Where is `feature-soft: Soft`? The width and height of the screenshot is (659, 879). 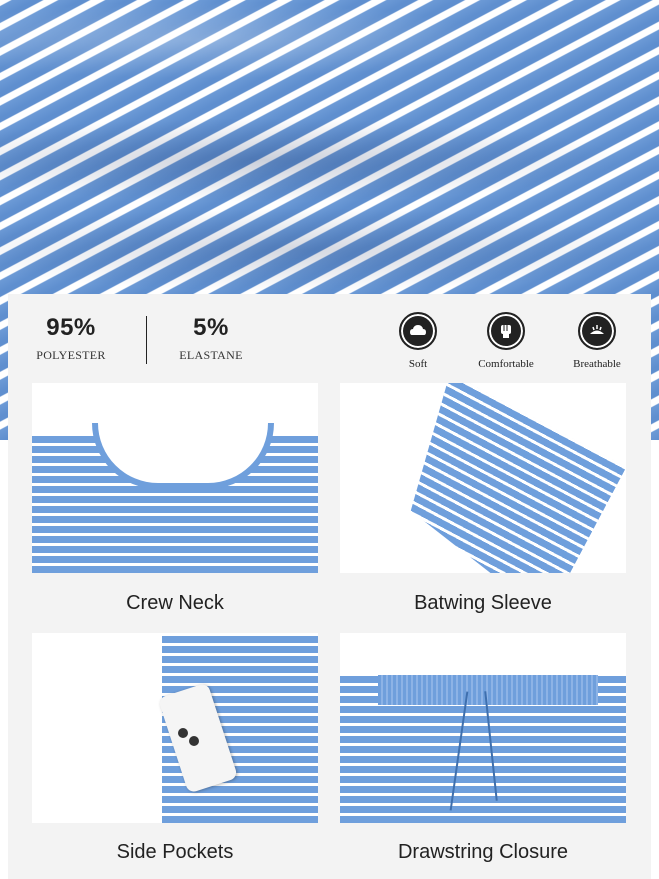
feature-soft: Soft is located at coordinates (418, 341).